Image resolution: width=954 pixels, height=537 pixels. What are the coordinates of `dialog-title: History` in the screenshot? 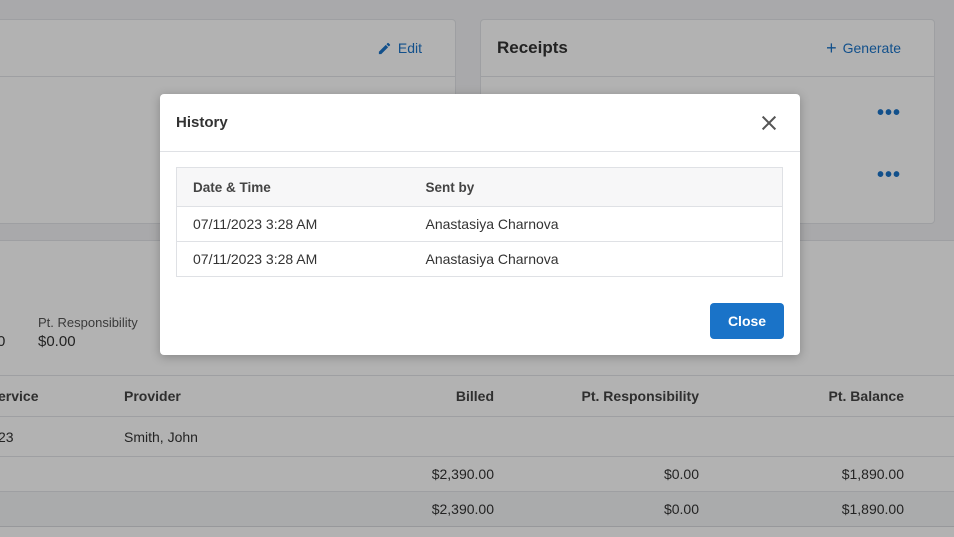 It's located at (202, 122).